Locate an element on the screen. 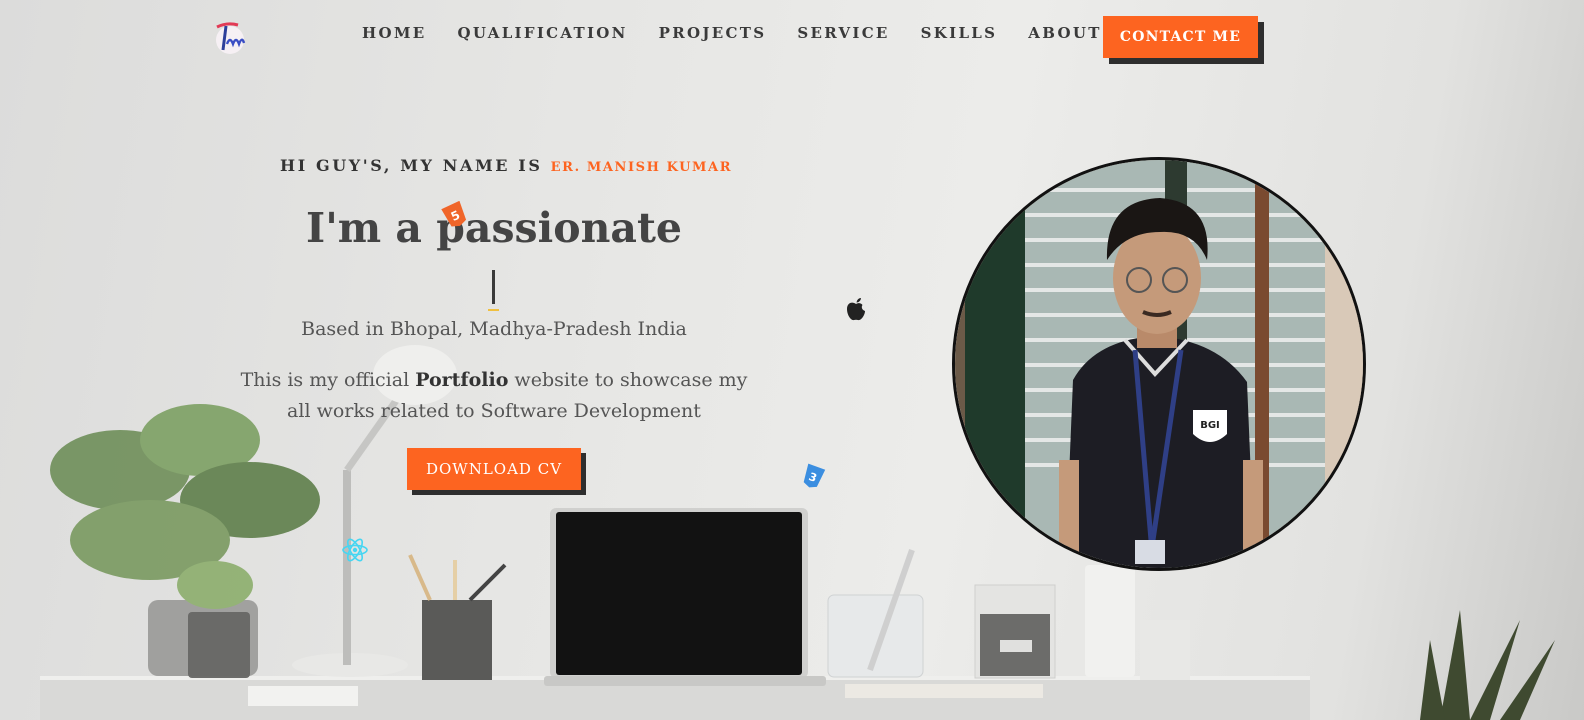  logo-icon is located at coordinates (229, 37).